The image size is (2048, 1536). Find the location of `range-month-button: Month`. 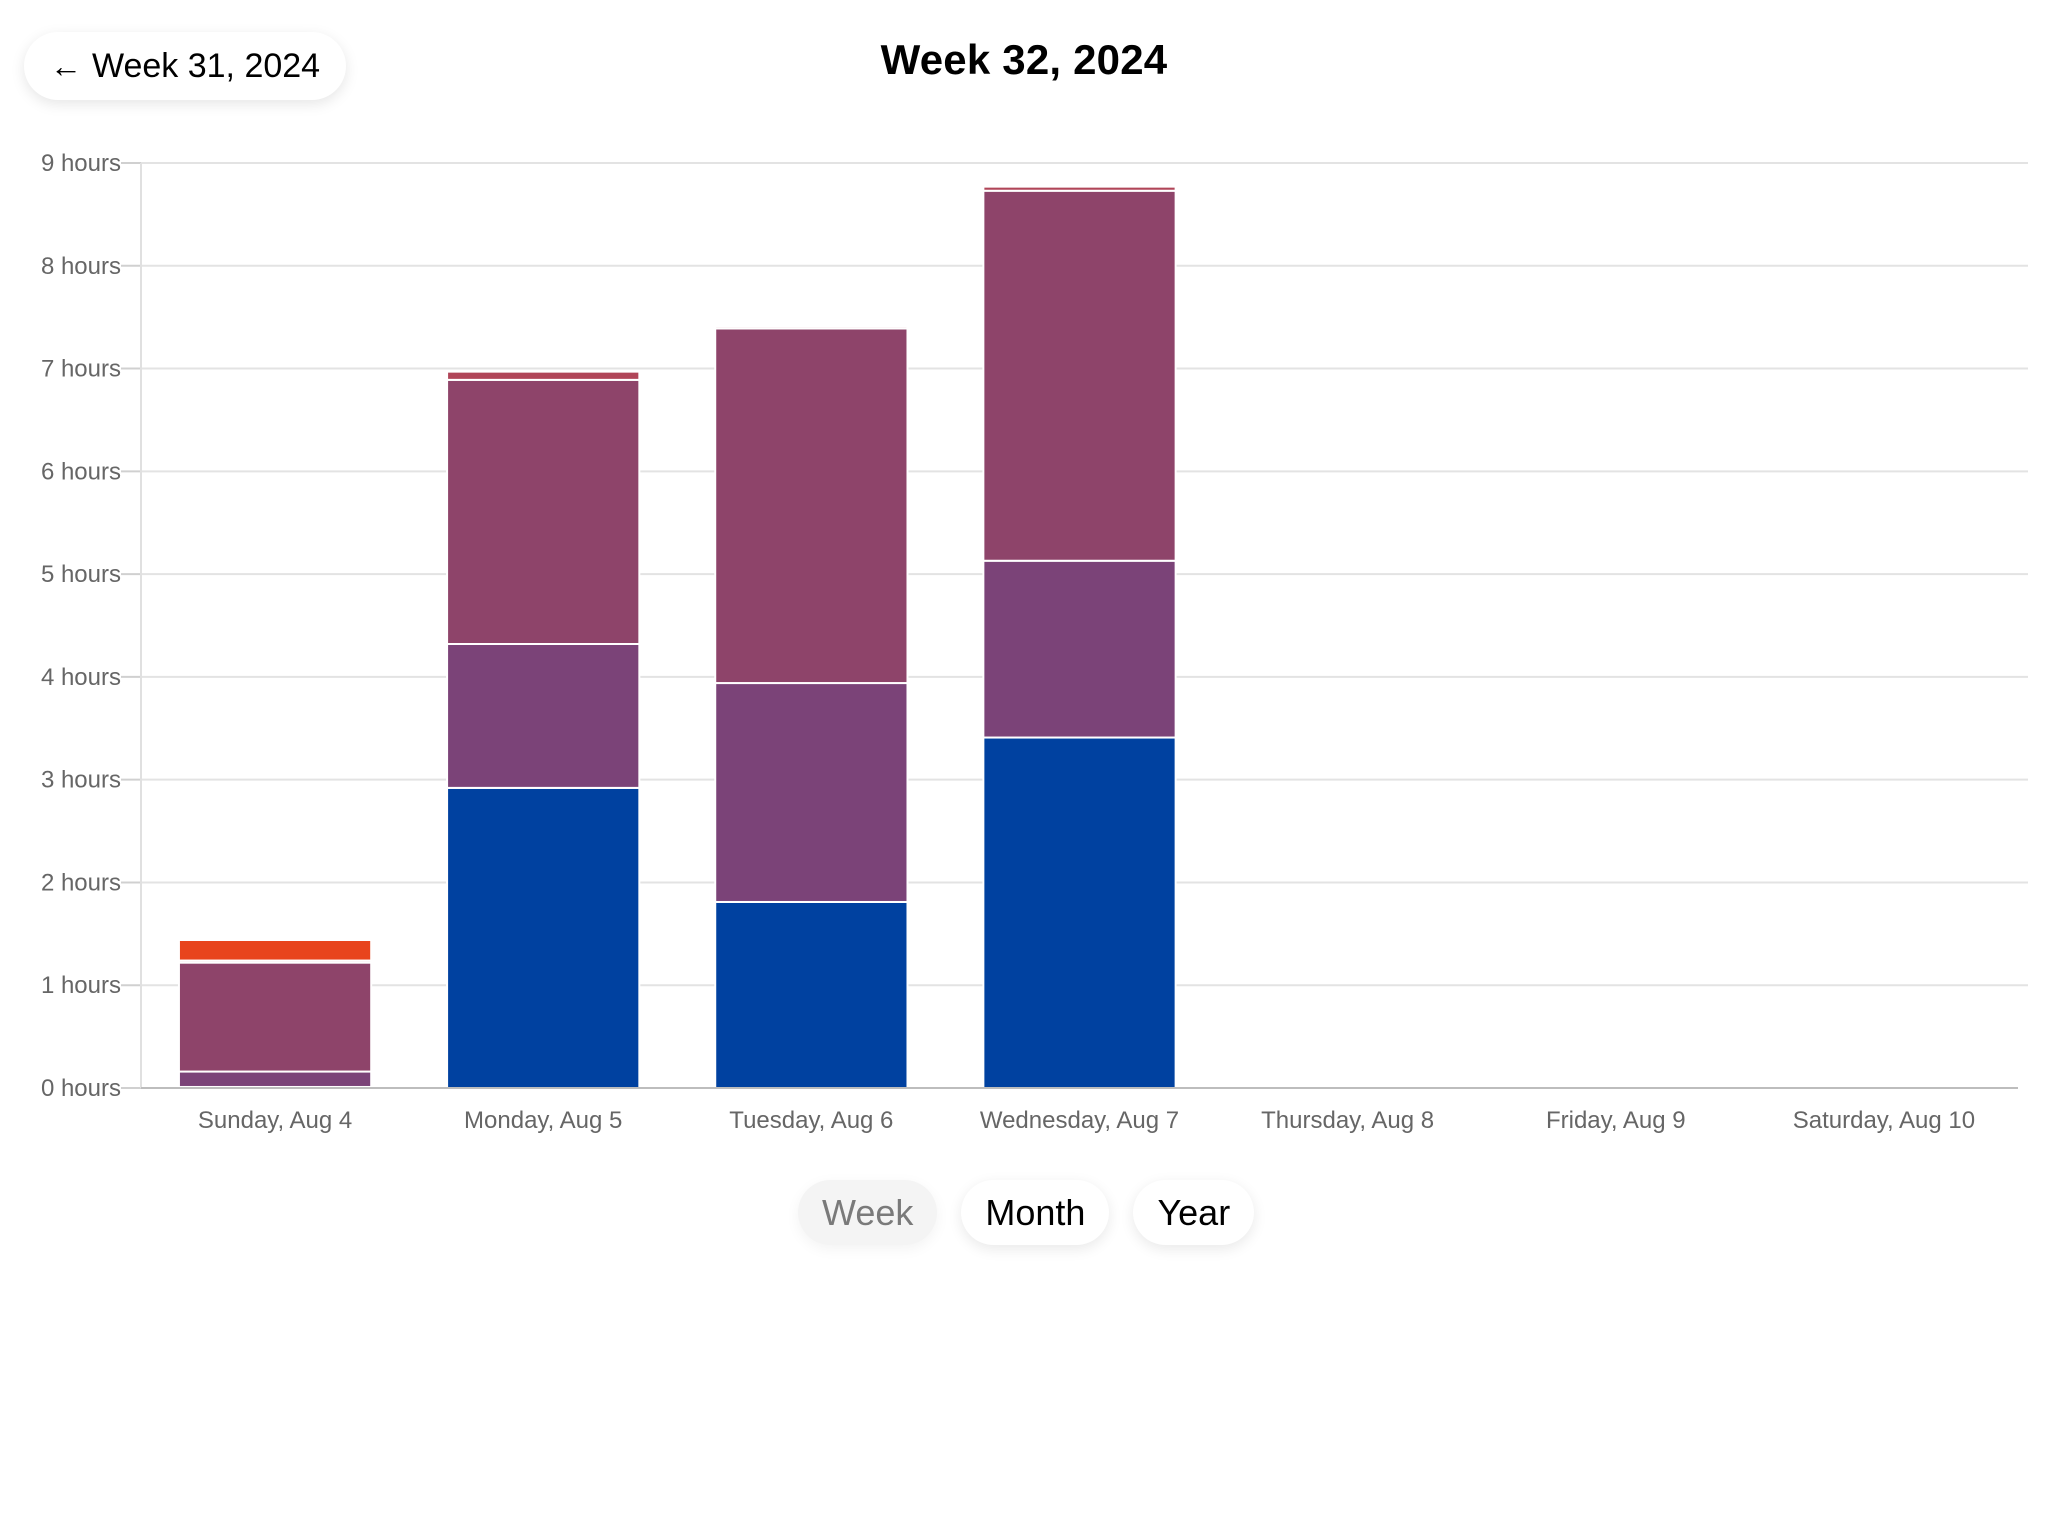

range-month-button: Month is located at coordinates (1035, 1212).